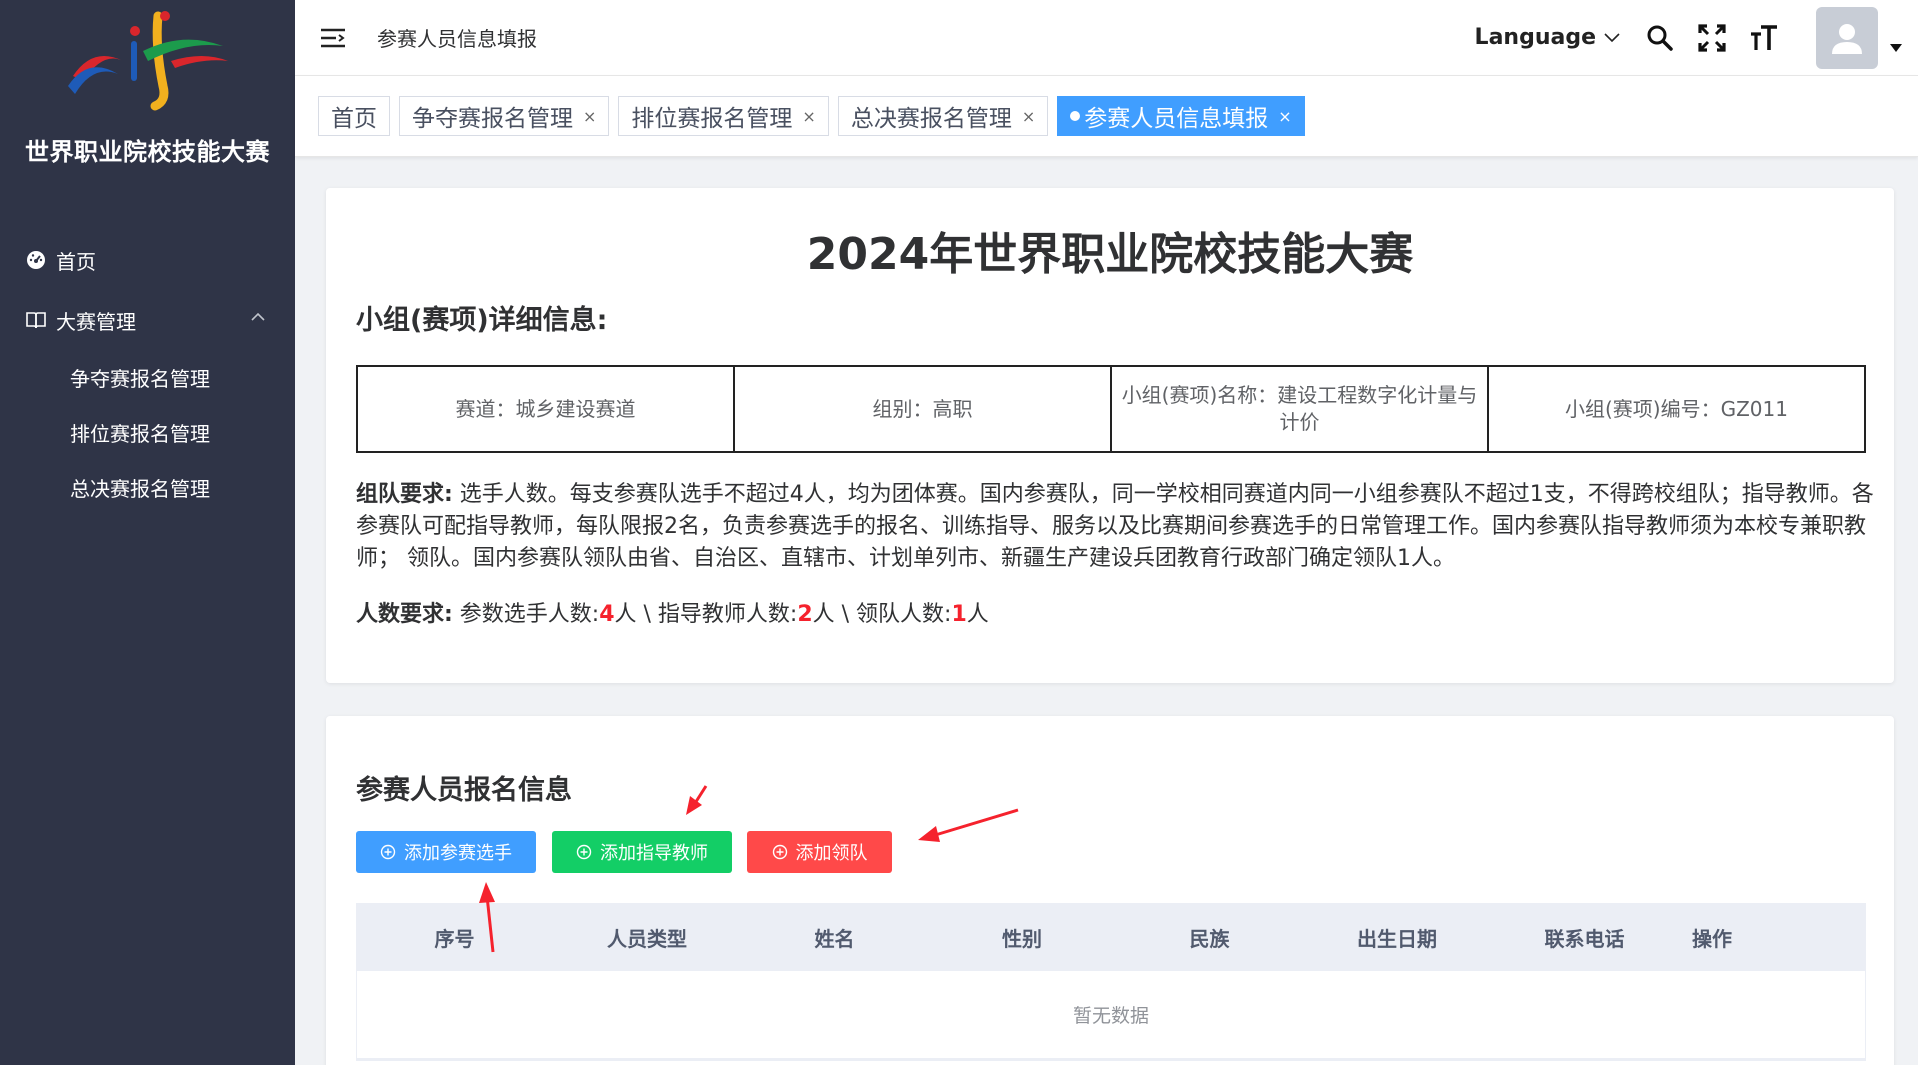  Describe the element at coordinates (1176, 119) in the screenshot. I see `tag-label: 参赛人员信息填报` at that location.